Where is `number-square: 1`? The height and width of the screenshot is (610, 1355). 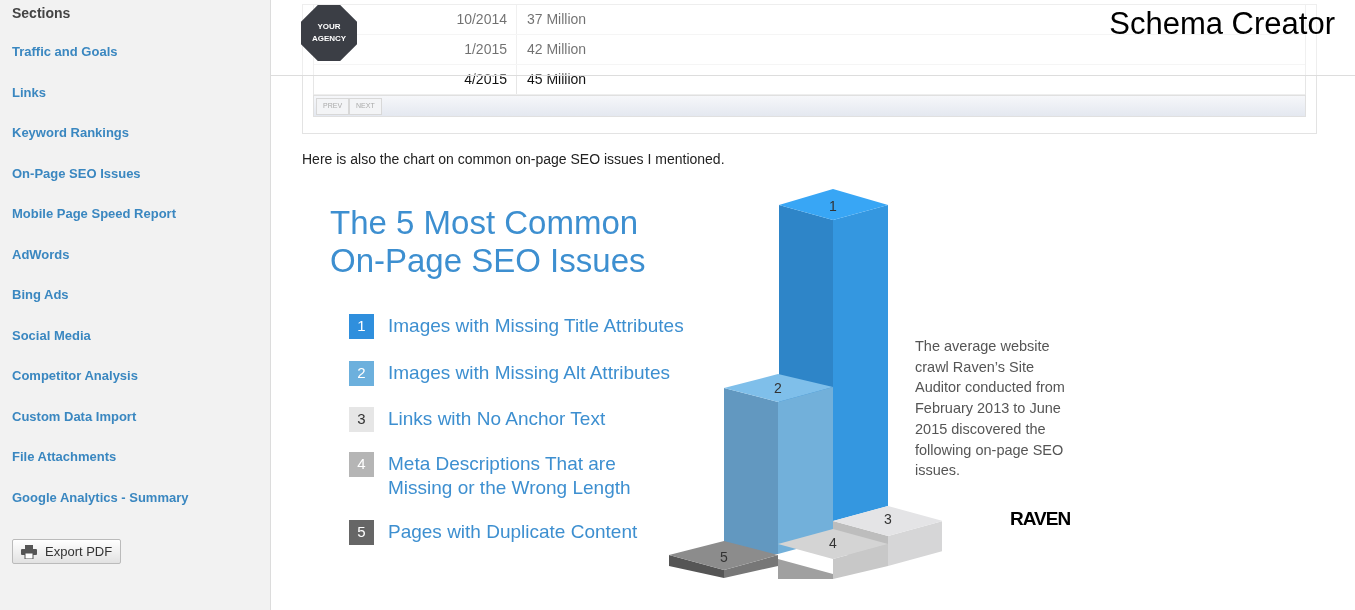 number-square: 1 is located at coordinates (361, 326).